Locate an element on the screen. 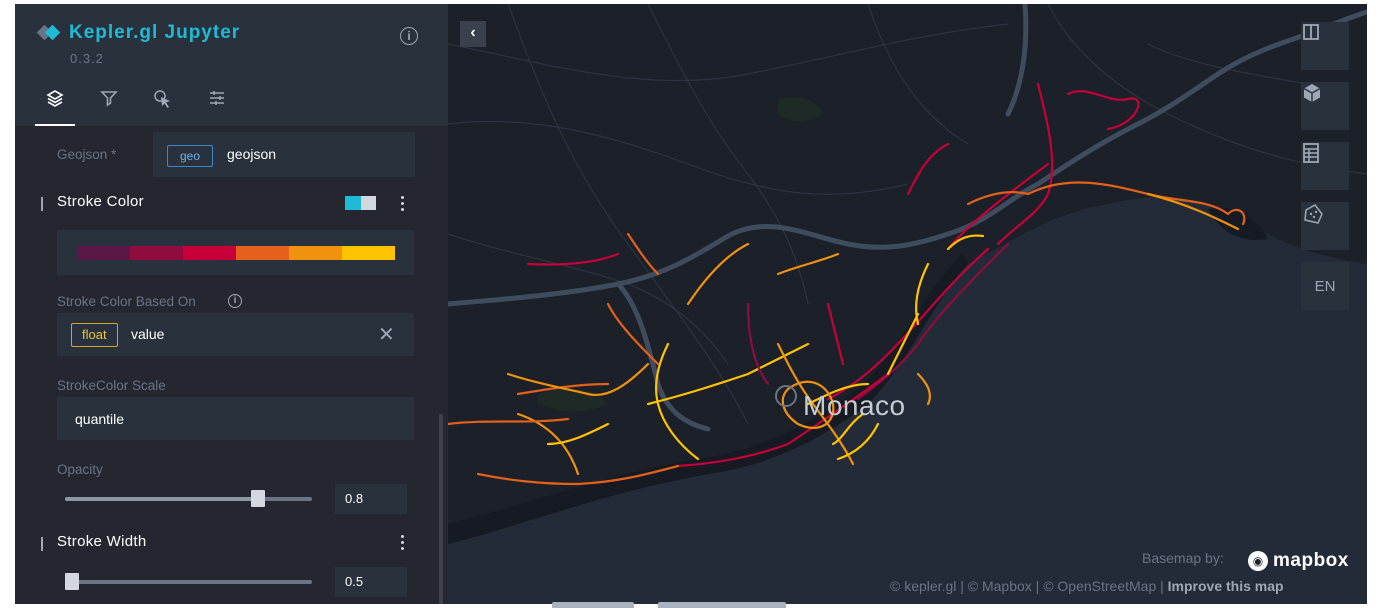  color-range-toggle is located at coordinates (360, 203).